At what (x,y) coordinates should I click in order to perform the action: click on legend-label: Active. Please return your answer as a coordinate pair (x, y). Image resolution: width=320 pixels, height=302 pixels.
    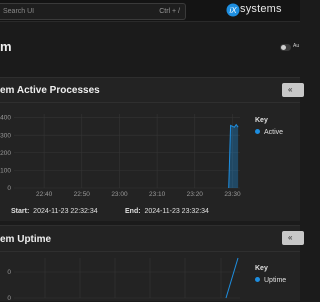
    Looking at the image, I should click on (274, 132).